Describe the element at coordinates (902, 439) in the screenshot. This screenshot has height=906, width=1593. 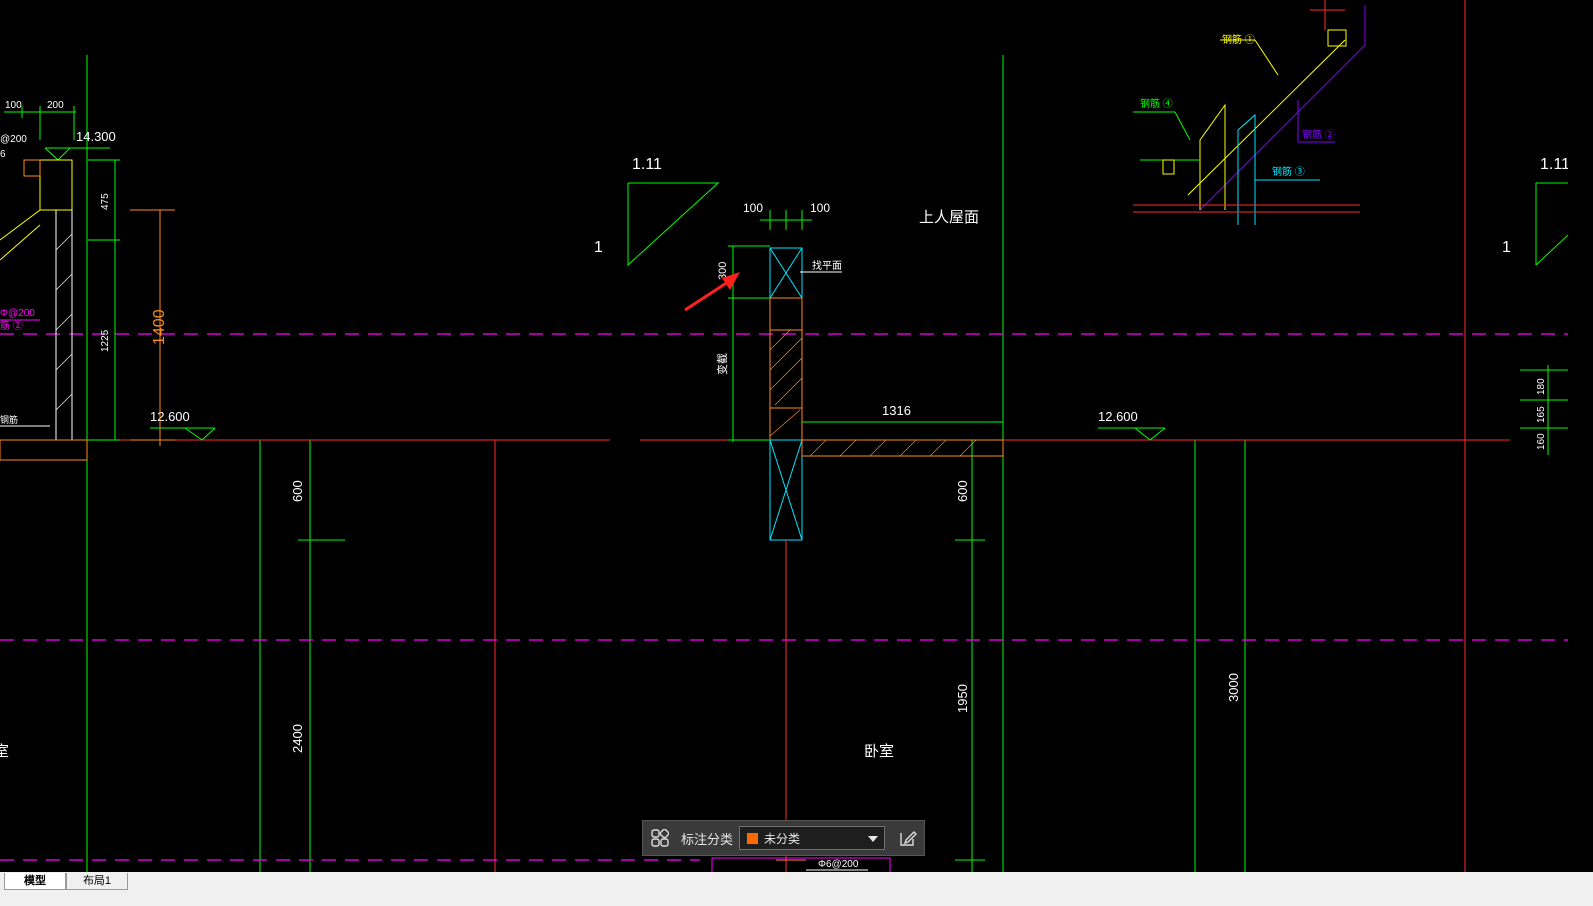
I see `roof-slab` at that location.